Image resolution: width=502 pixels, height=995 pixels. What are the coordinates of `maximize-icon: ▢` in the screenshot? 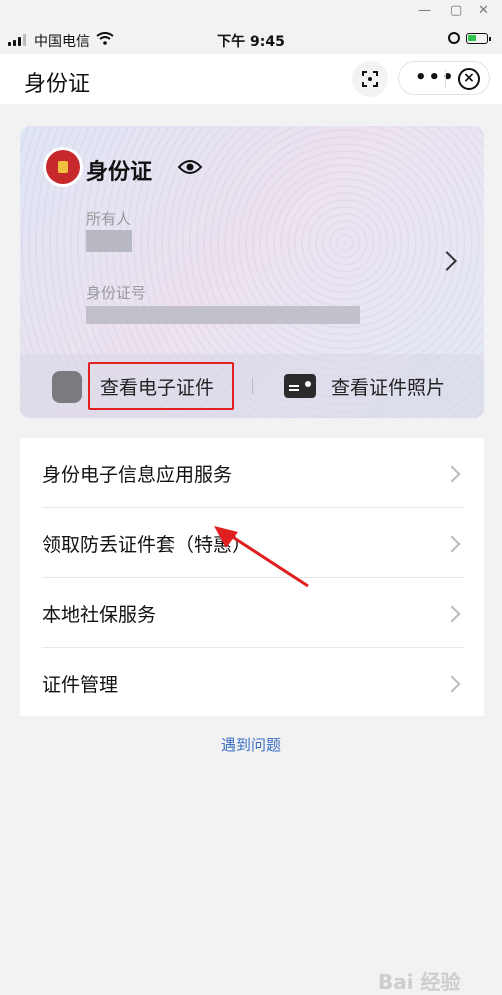 It's located at (456, 10).